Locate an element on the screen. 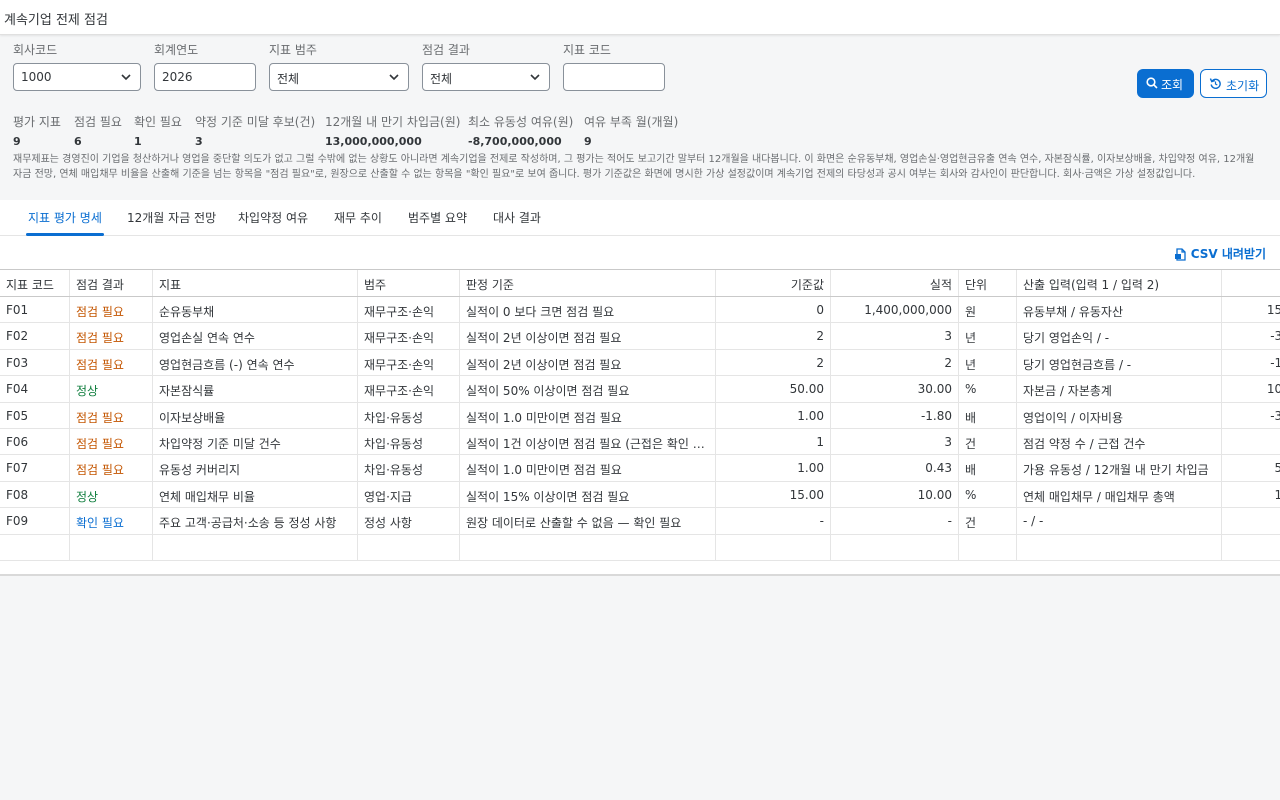 Image resolution: width=1280 pixels, height=800 pixels. threshold-cell: 1 is located at coordinates (773, 441).